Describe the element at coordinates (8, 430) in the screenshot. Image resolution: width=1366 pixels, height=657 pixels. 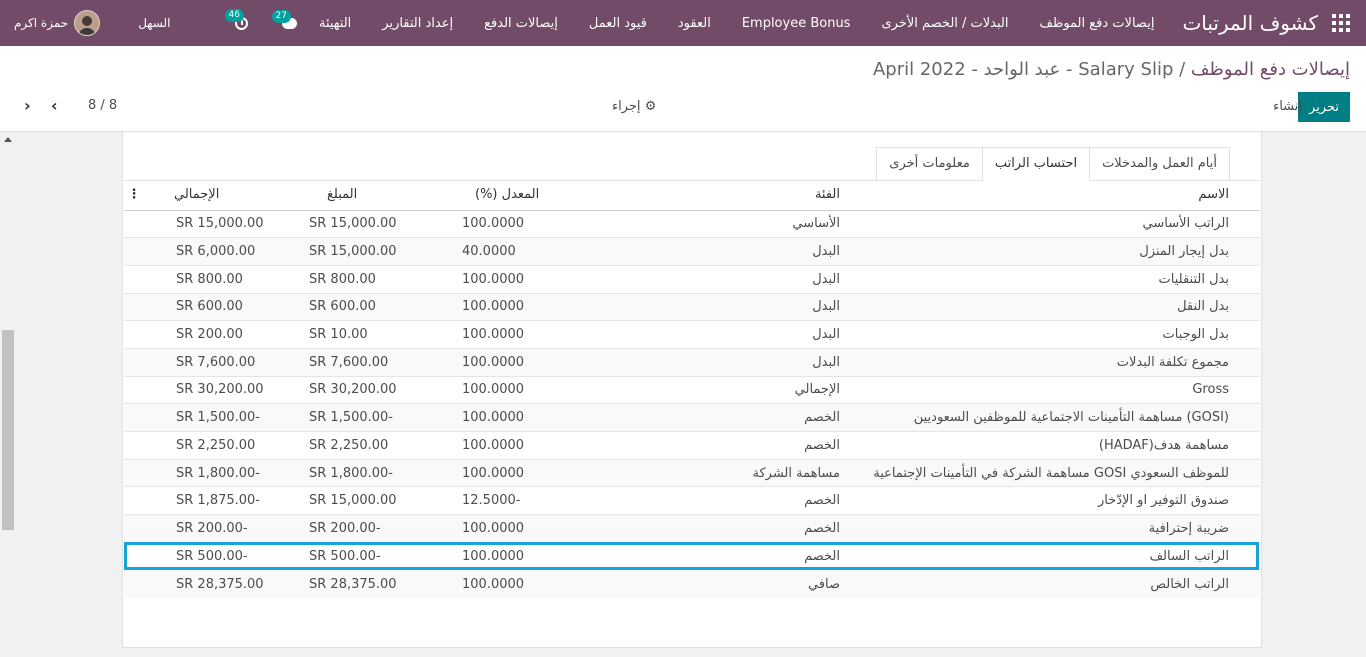
I see `scroll-thumb` at that location.